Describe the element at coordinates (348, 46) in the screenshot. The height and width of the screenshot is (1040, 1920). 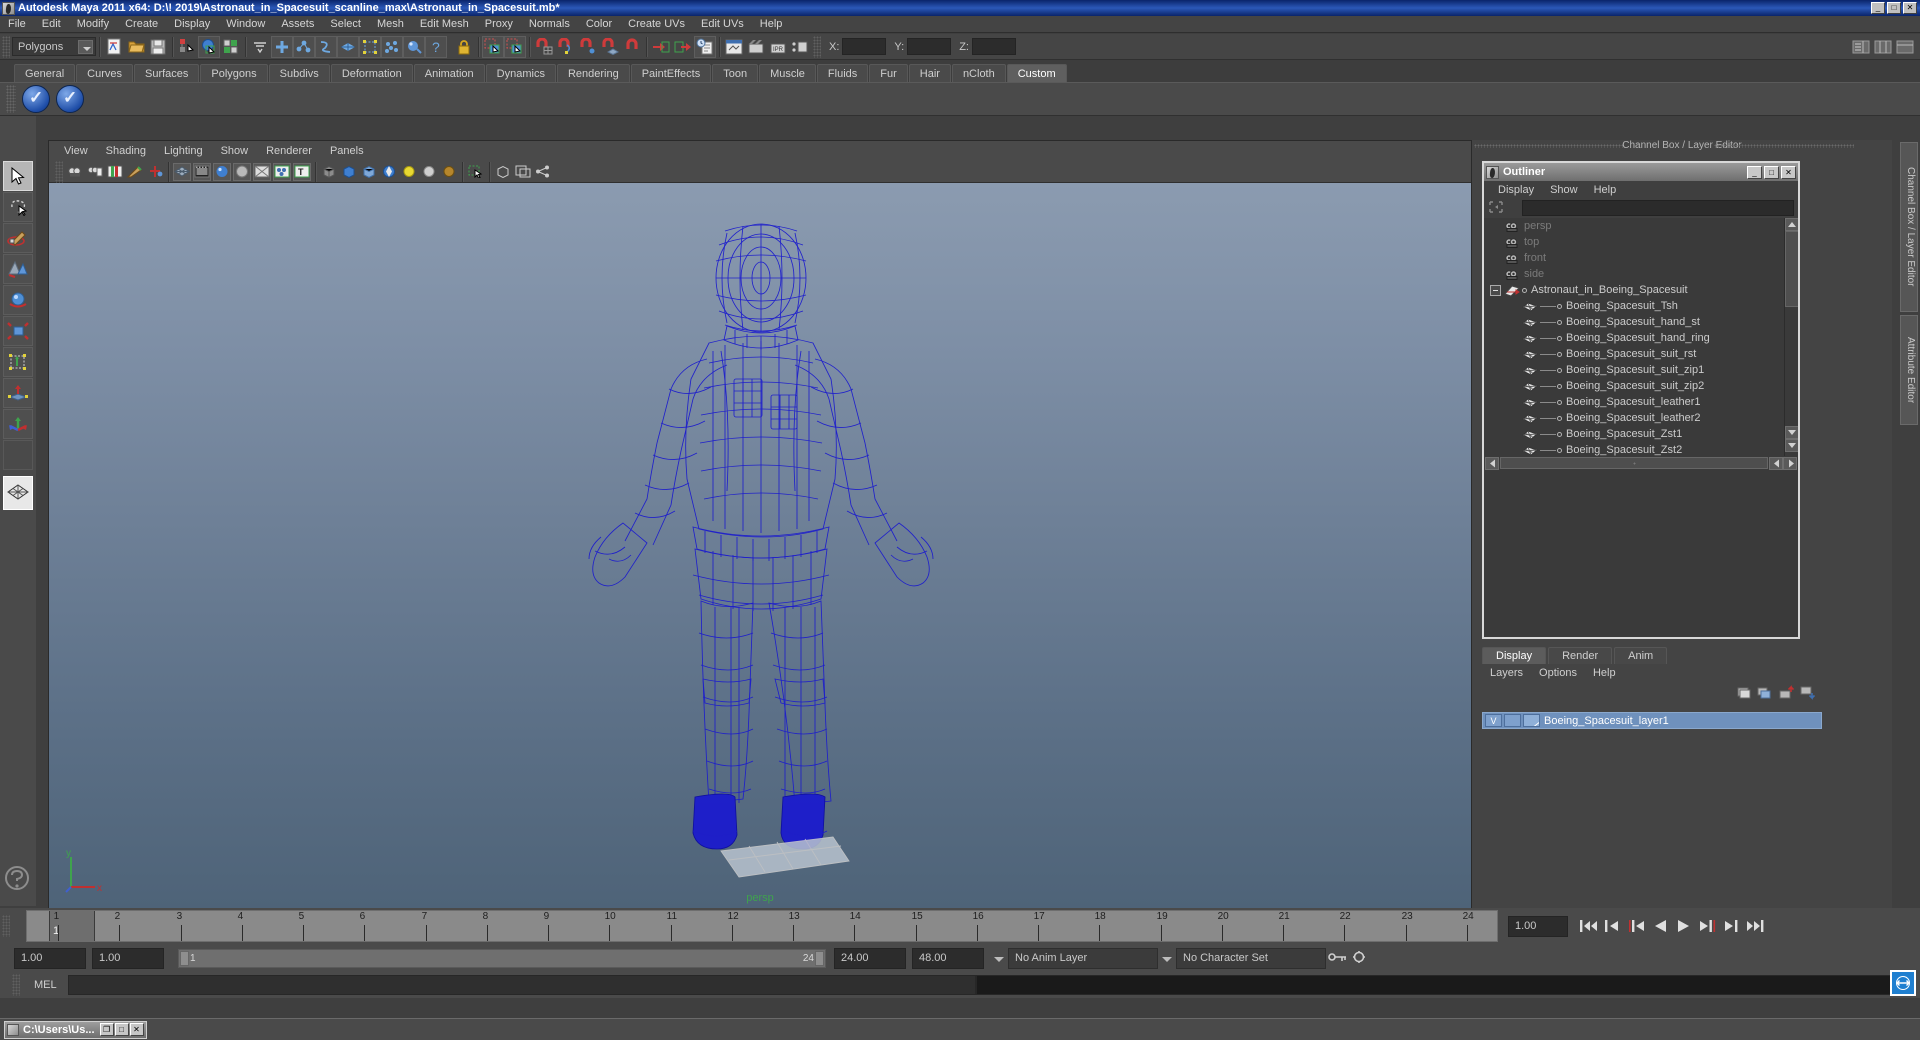
I see `mask-surfaces-icon` at that location.